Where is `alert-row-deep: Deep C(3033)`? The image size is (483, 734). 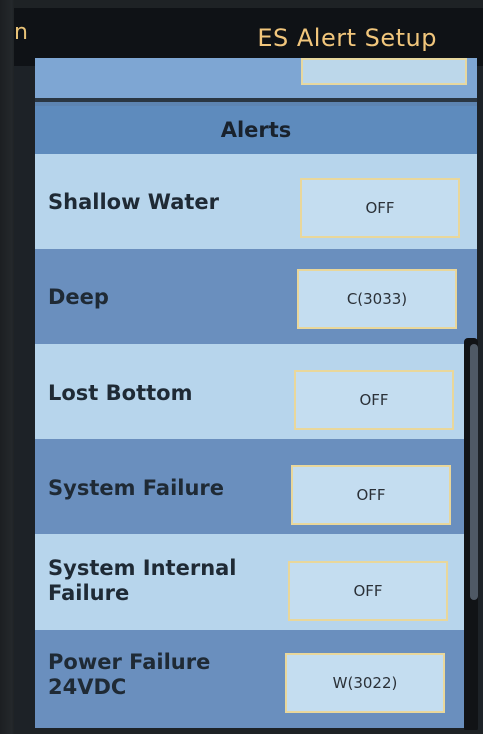
alert-row-deep: Deep C(3033) is located at coordinates (256, 296).